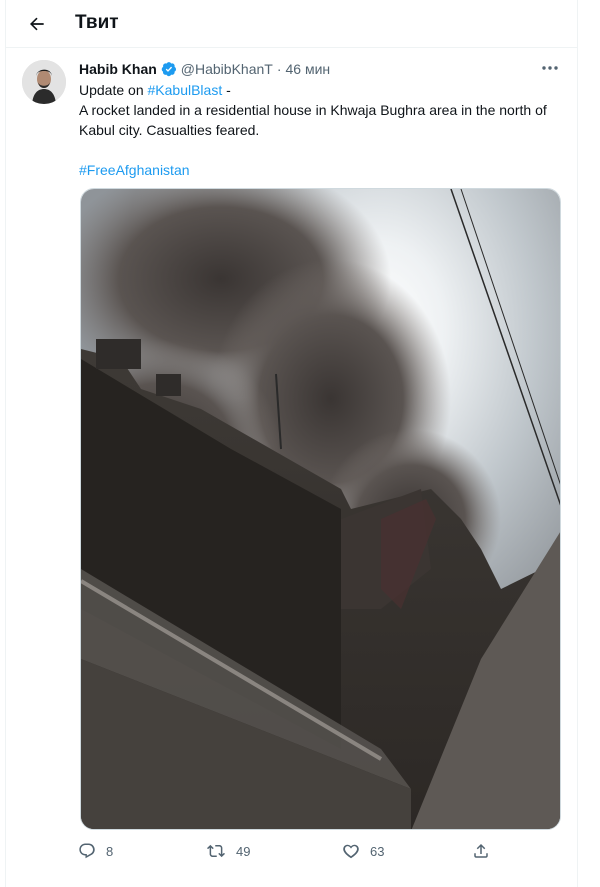  Describe the element at coordinates (113, 90) in the screenshot. I see `tweet-text-prefix: Update on` at that location.